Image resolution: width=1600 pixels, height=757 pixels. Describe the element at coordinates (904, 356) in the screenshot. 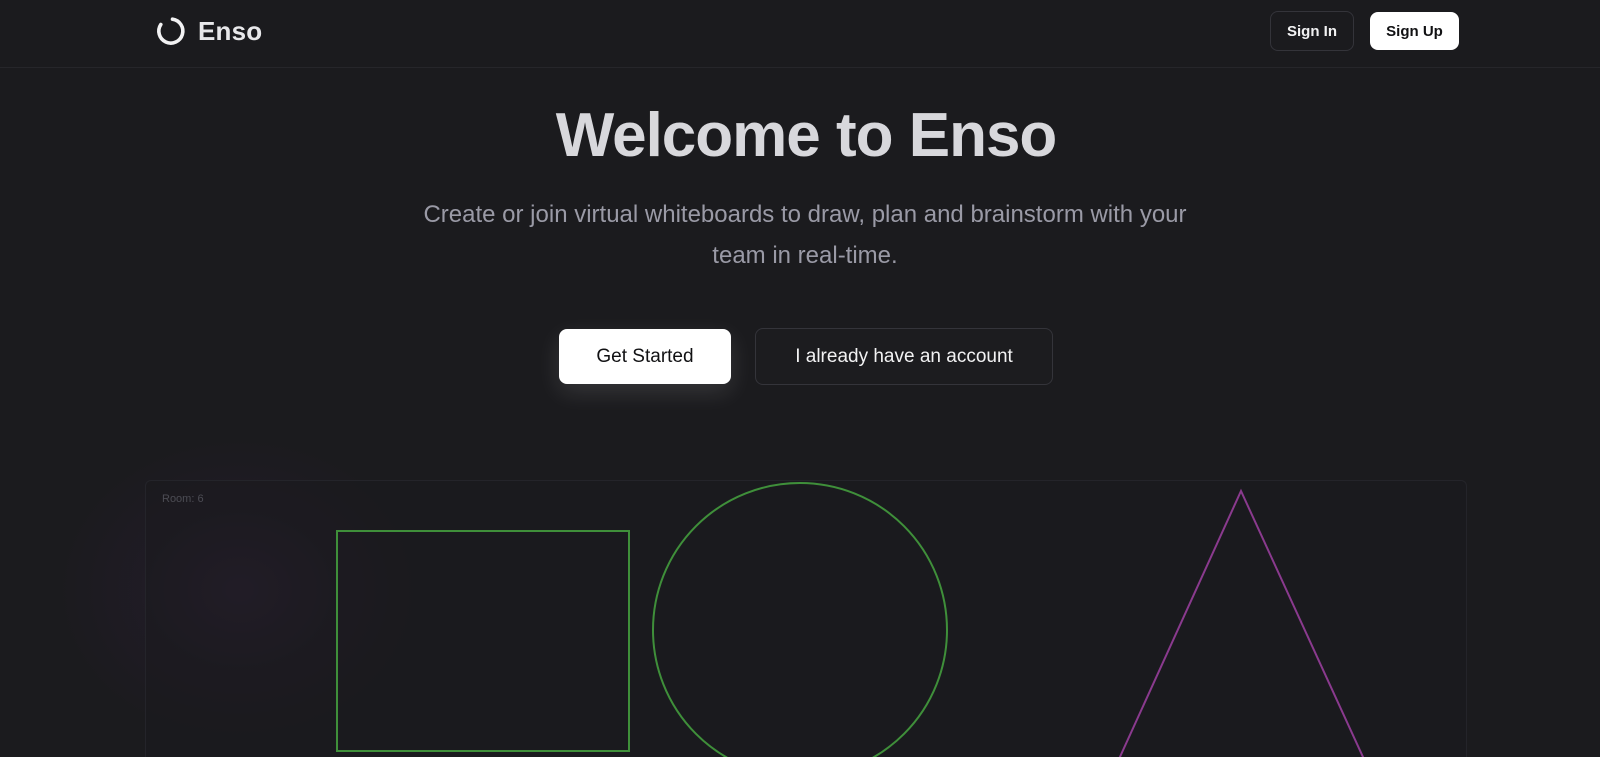

I see `existing-account-button: I already have an account` at that location.